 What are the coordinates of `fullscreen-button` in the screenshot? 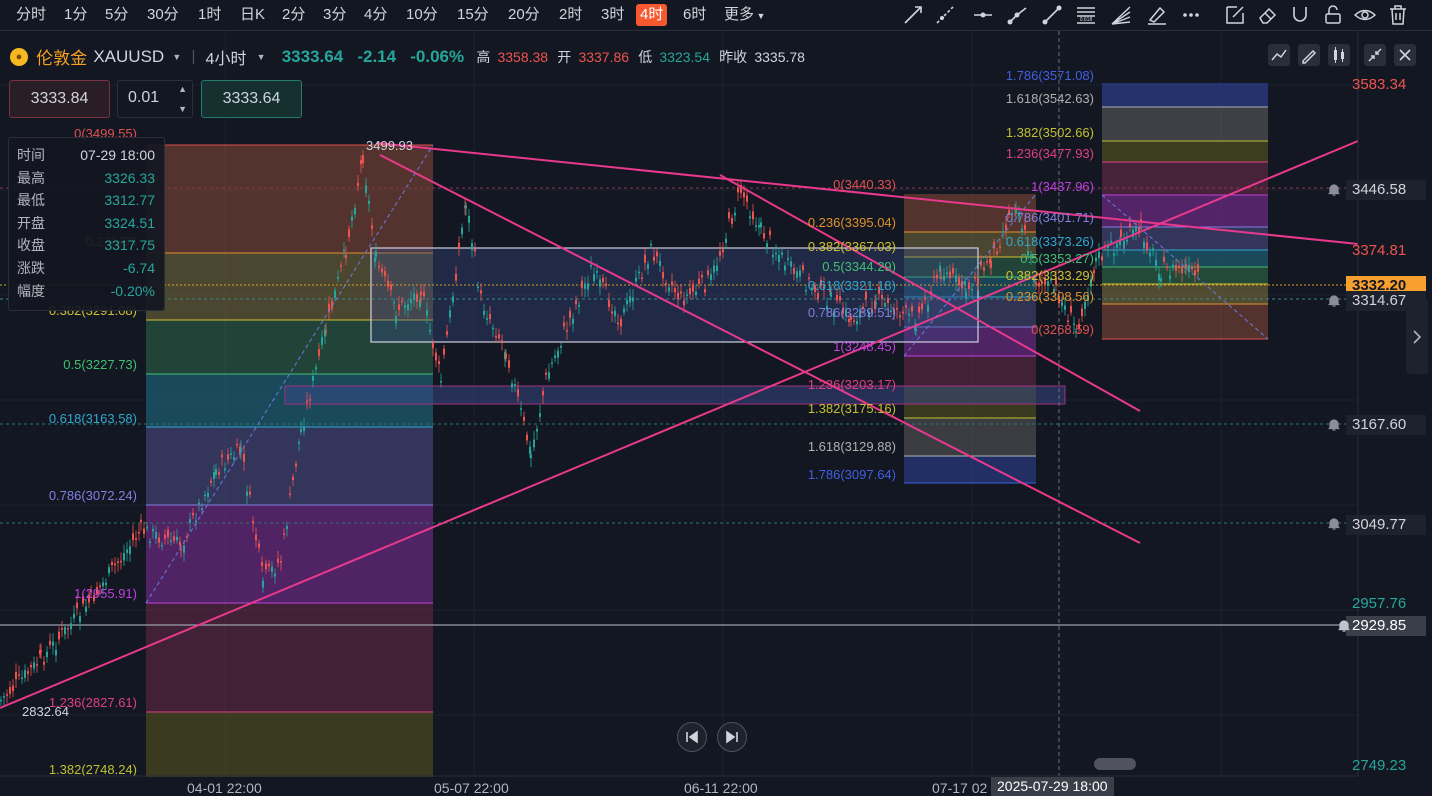 It's located at (1375, 55).